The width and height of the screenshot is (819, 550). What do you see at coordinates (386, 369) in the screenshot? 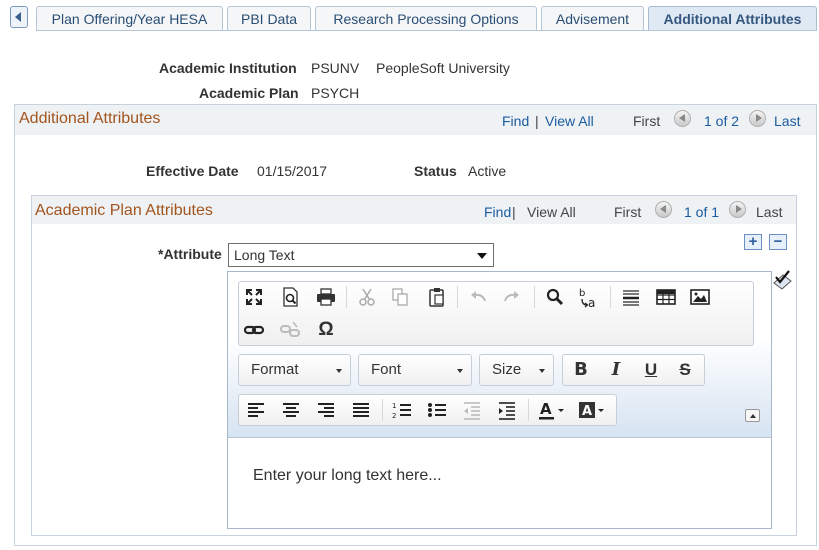
I see `font-dropdown-label: Font` at bounding box center [386, 369].